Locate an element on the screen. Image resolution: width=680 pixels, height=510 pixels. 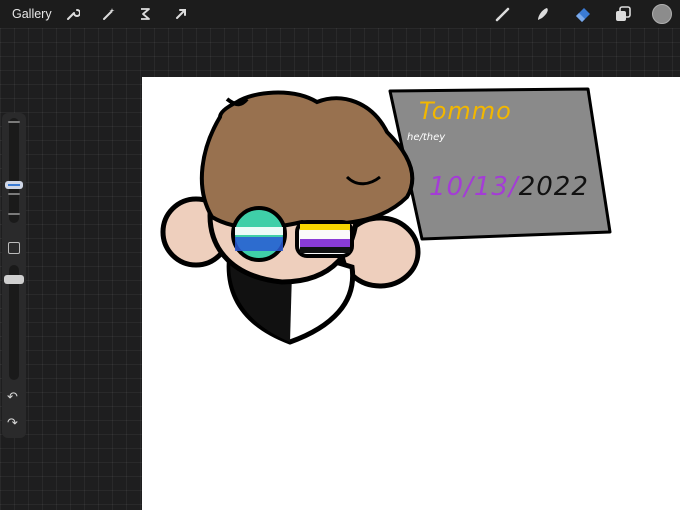
undo-icon: ↶ is located at coordinates (12, 397).